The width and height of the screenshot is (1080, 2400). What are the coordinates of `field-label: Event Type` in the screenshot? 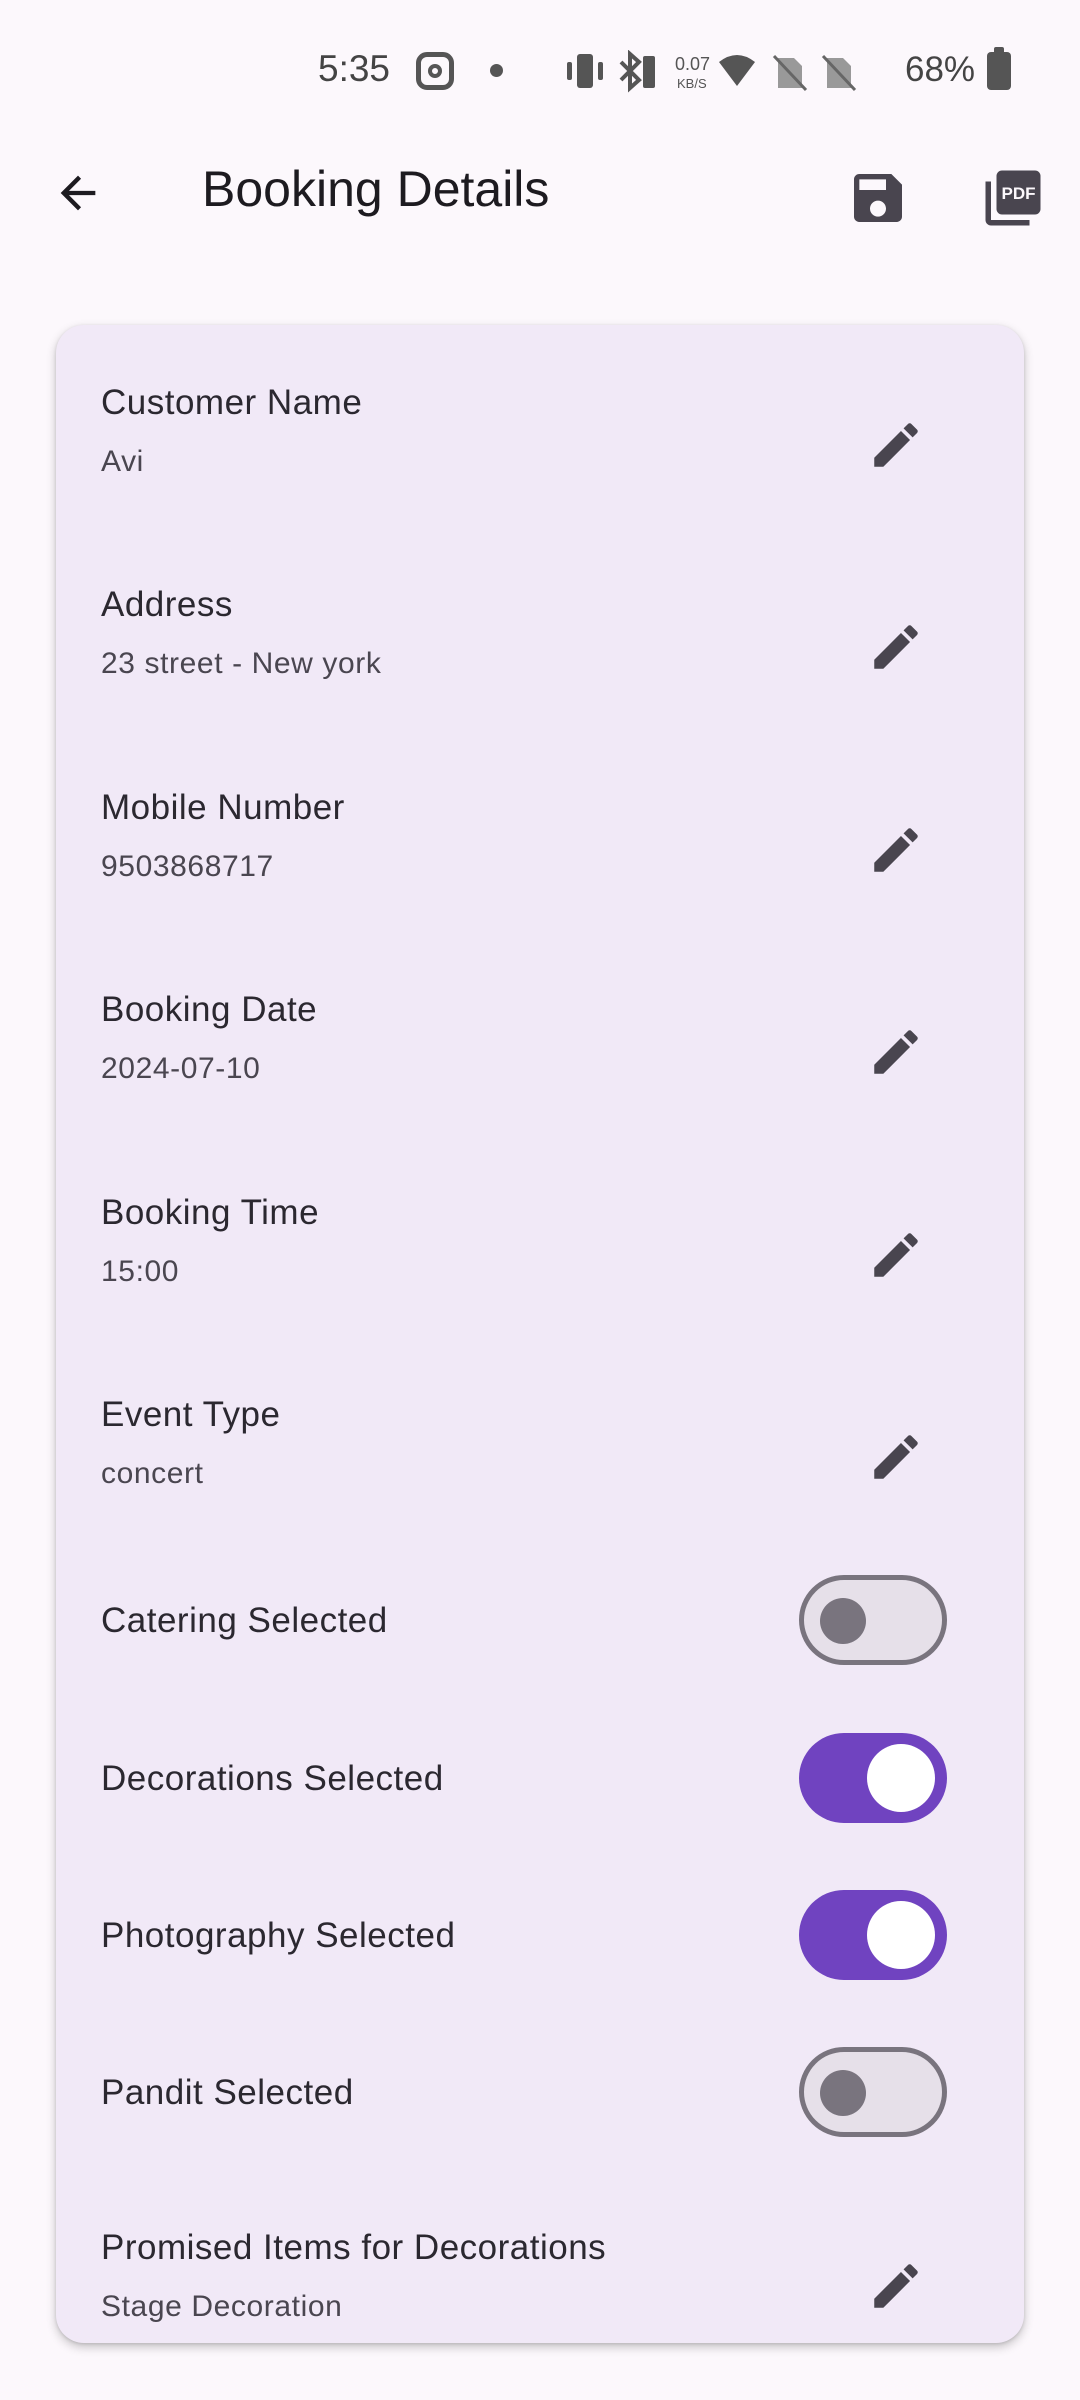 It's located at (191, 1414).